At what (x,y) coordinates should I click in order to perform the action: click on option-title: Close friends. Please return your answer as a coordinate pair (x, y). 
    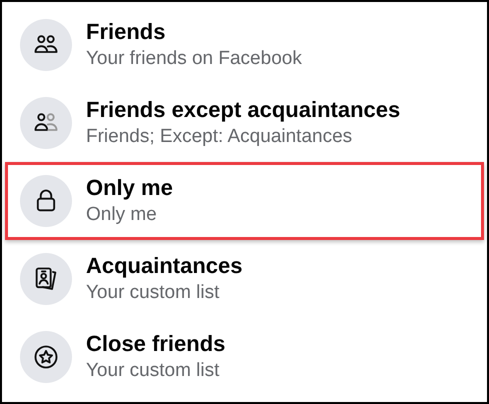
    Looking at the image, I should click on (156, 344).